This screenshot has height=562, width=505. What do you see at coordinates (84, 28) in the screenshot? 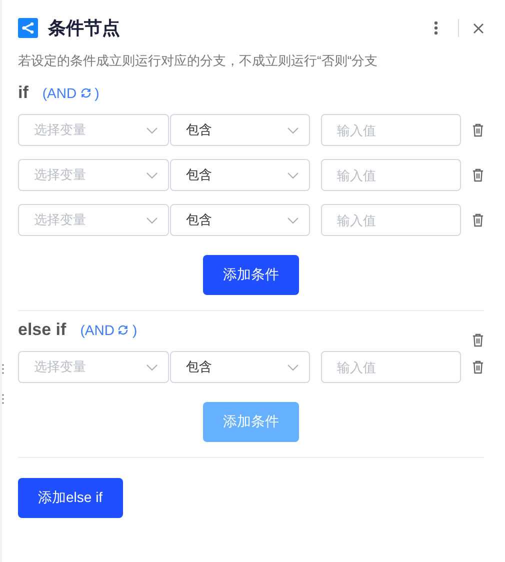
I see `panel-title: 条件节点` at bounding box center [84, 28].